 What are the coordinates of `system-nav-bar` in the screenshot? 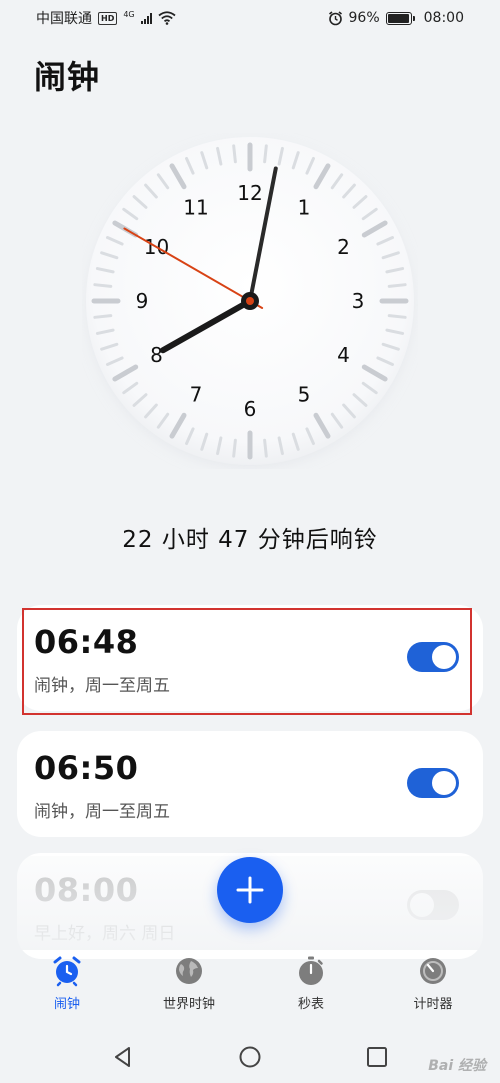 It's located at (250, 1056).